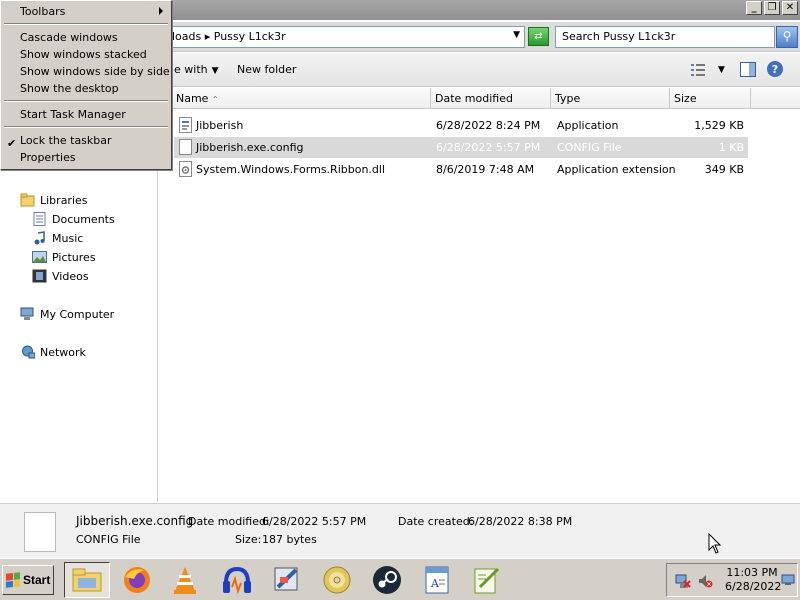 Image resolution: width=800 pixels, height=600 pixels. What do you see at coordinates (48, 157) in the screenshot?
I see `menu-item-properties: Properties` at bounding box center [48, 157].